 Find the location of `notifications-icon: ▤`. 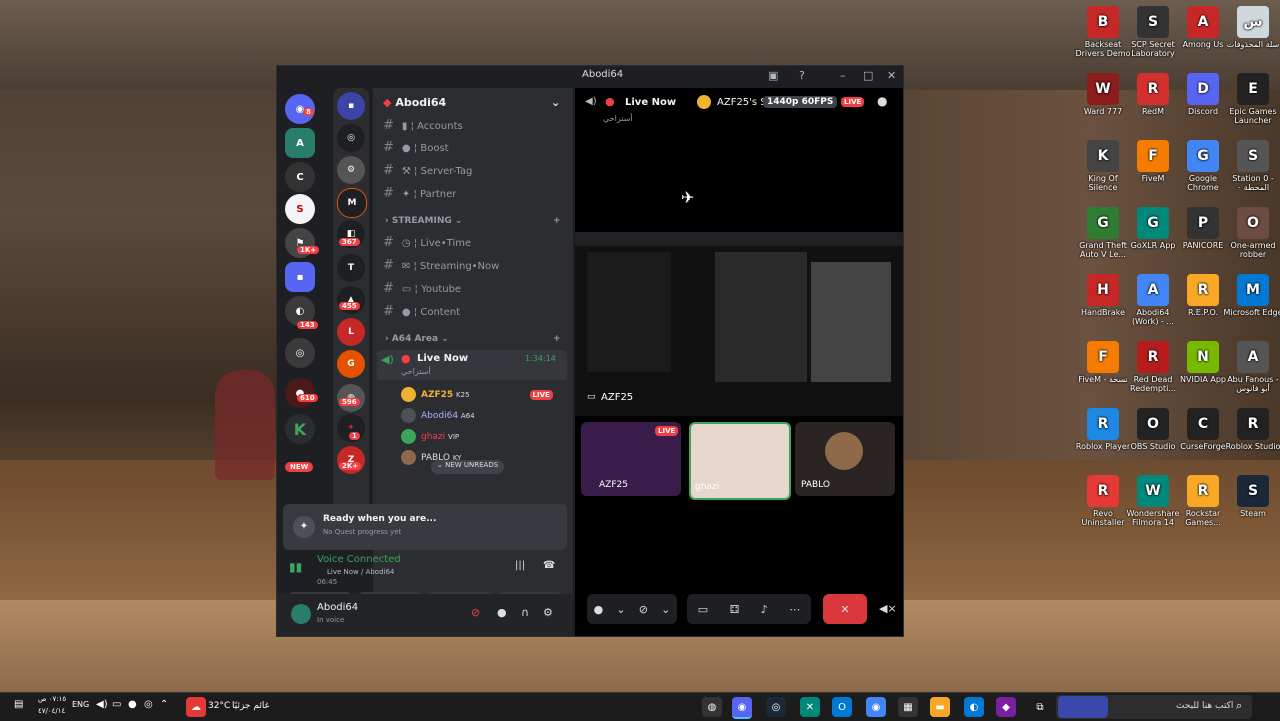

notifications-icon: ▤ is located at coordinates (18, 704).